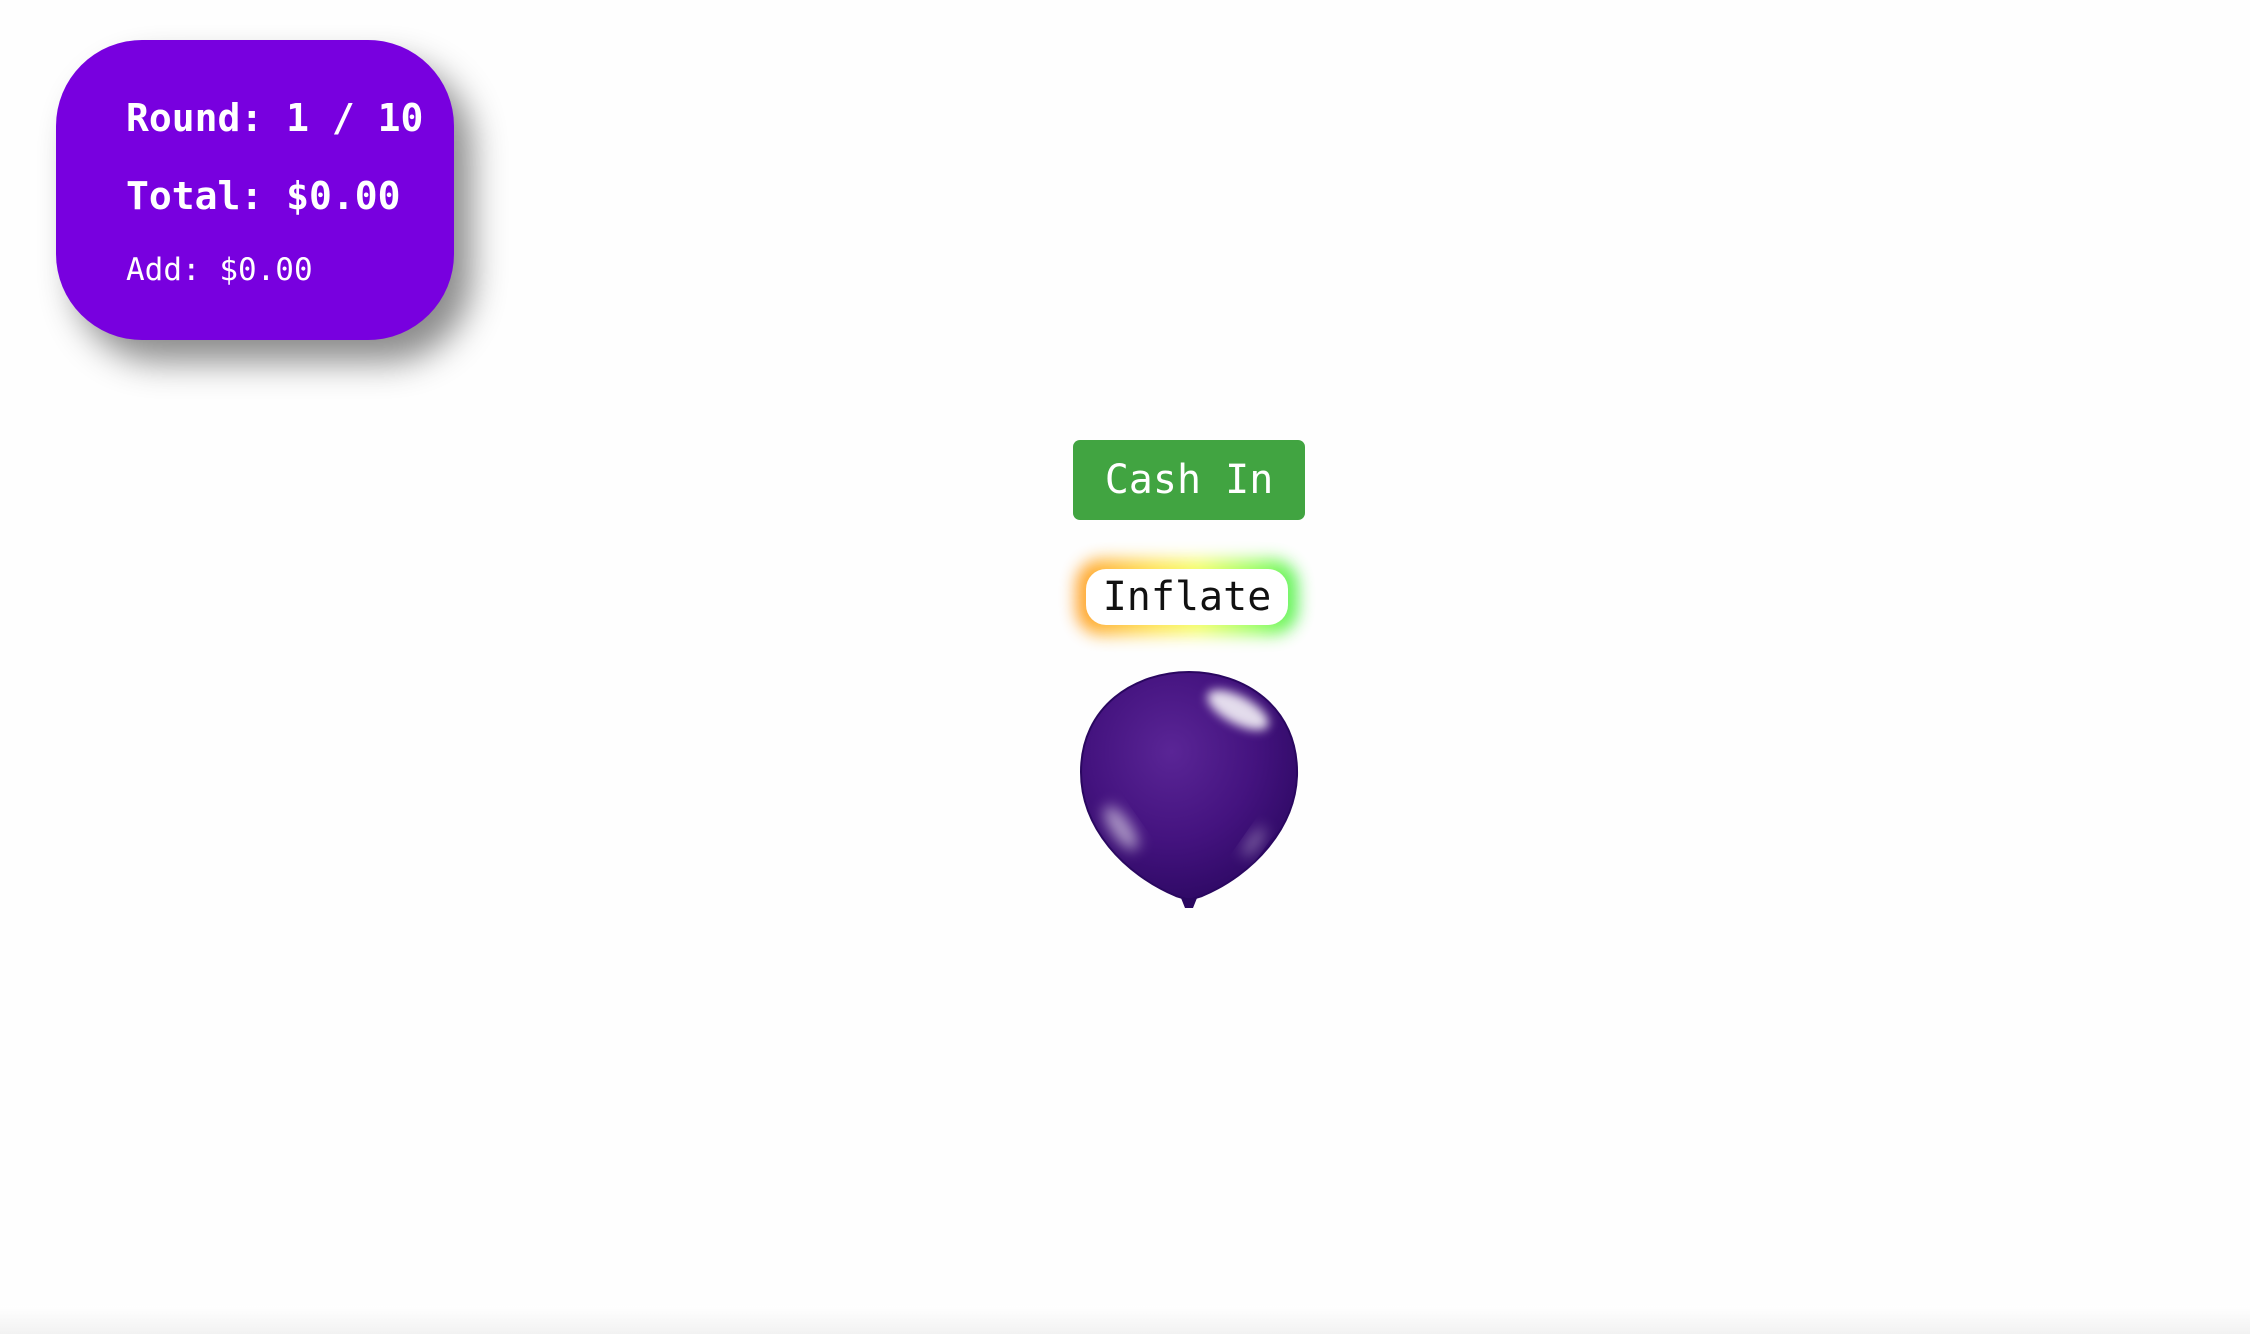 The height and width of the screenshot is (1334, 2250). What do you see at coordinates (275, 118) in the screenshot?
I see `round-counter: Round: 1 / 10` at bounding box center [275, 118].